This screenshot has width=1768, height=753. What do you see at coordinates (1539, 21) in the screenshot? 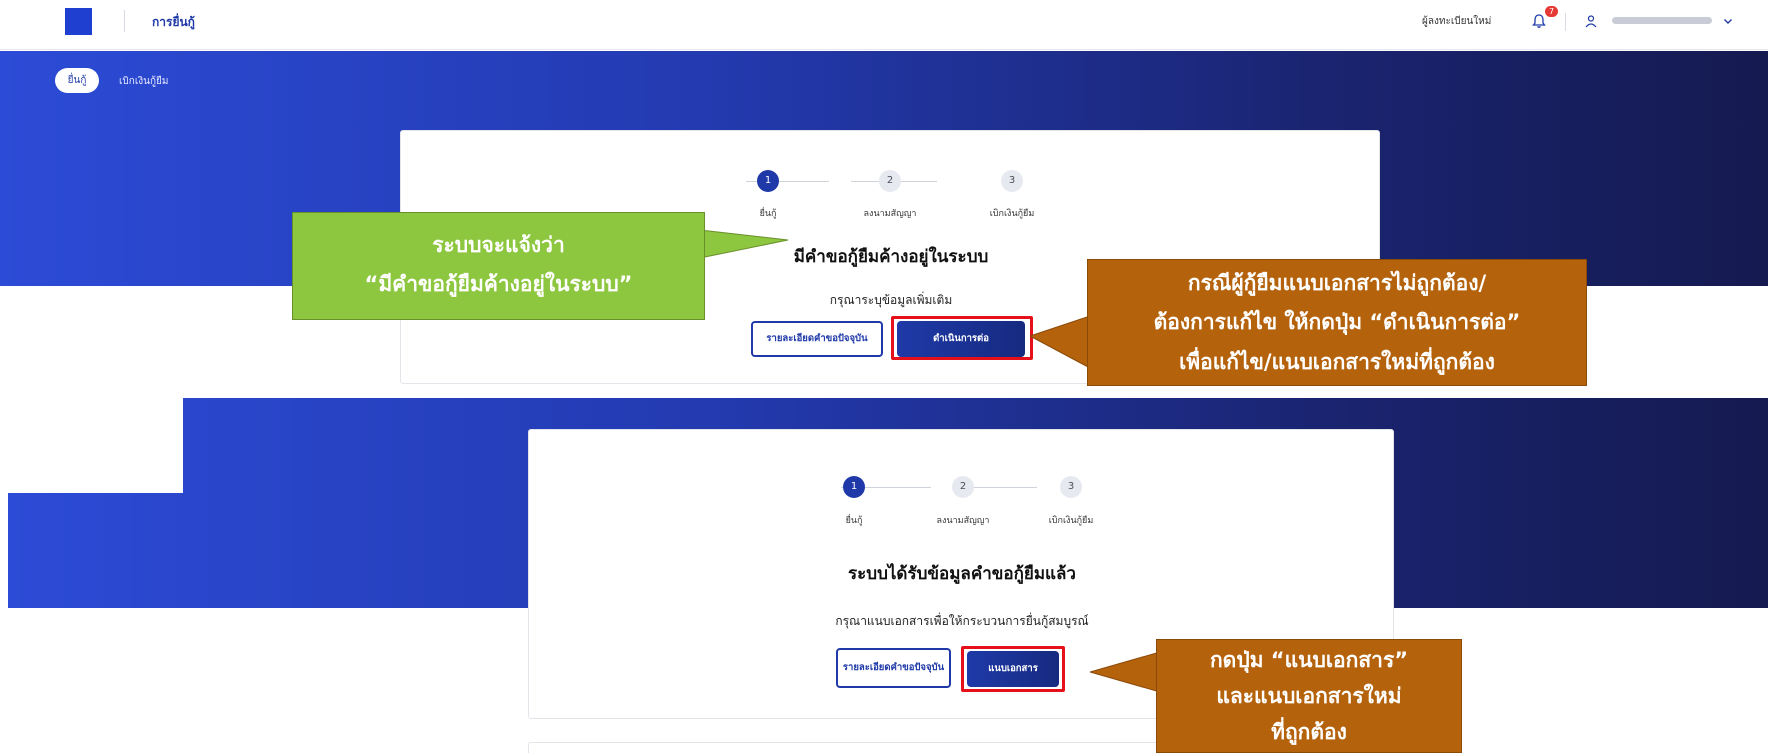
I see `bell-icon` at bounding box center [1539, 21].